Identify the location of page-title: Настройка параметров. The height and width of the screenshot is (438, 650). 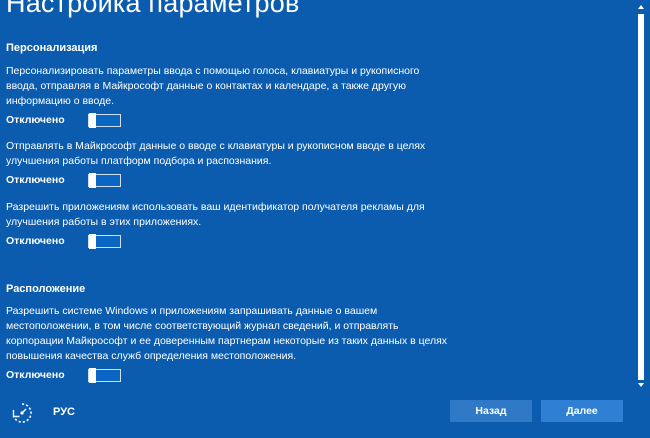
(153, 9).